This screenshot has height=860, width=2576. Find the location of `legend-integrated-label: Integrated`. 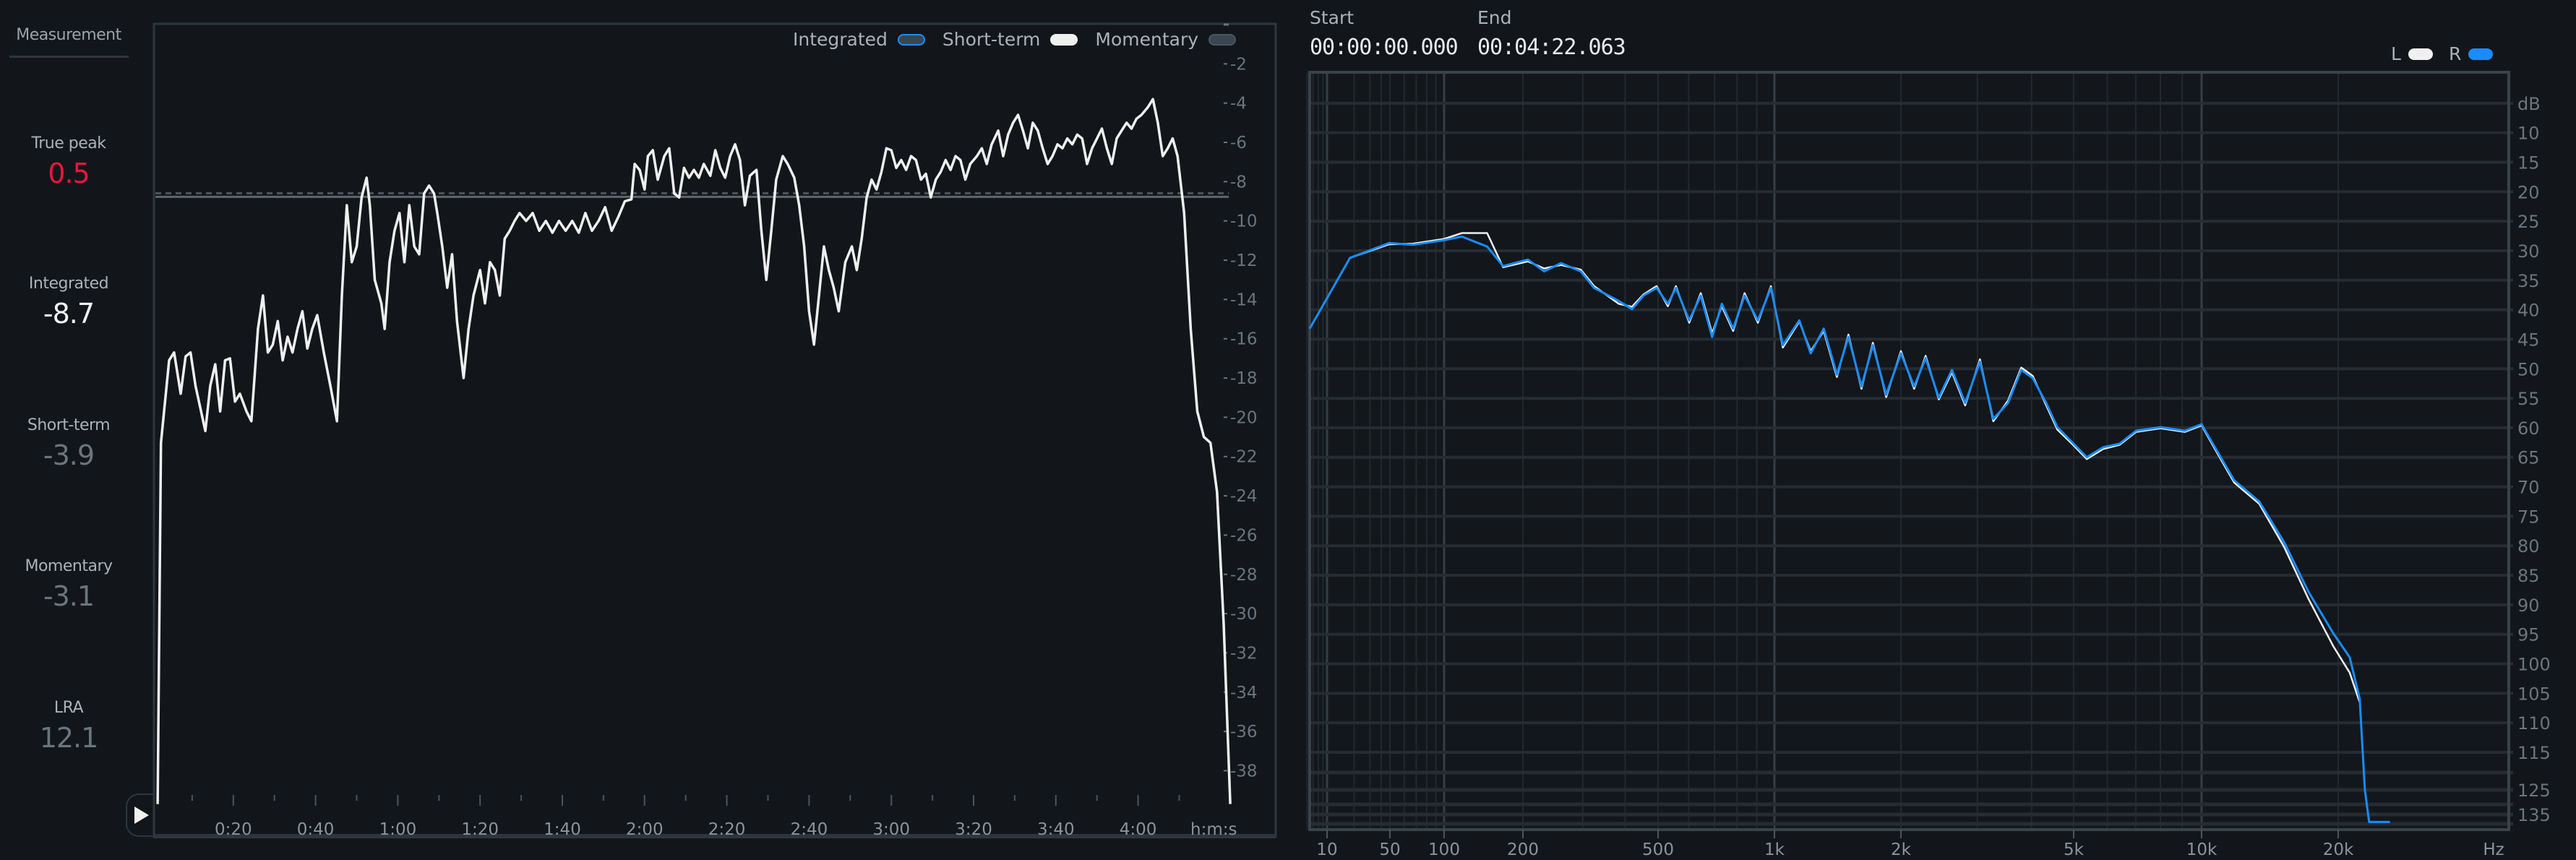

legend-integrated-label: Integrated is located at coordinates (841, 39).